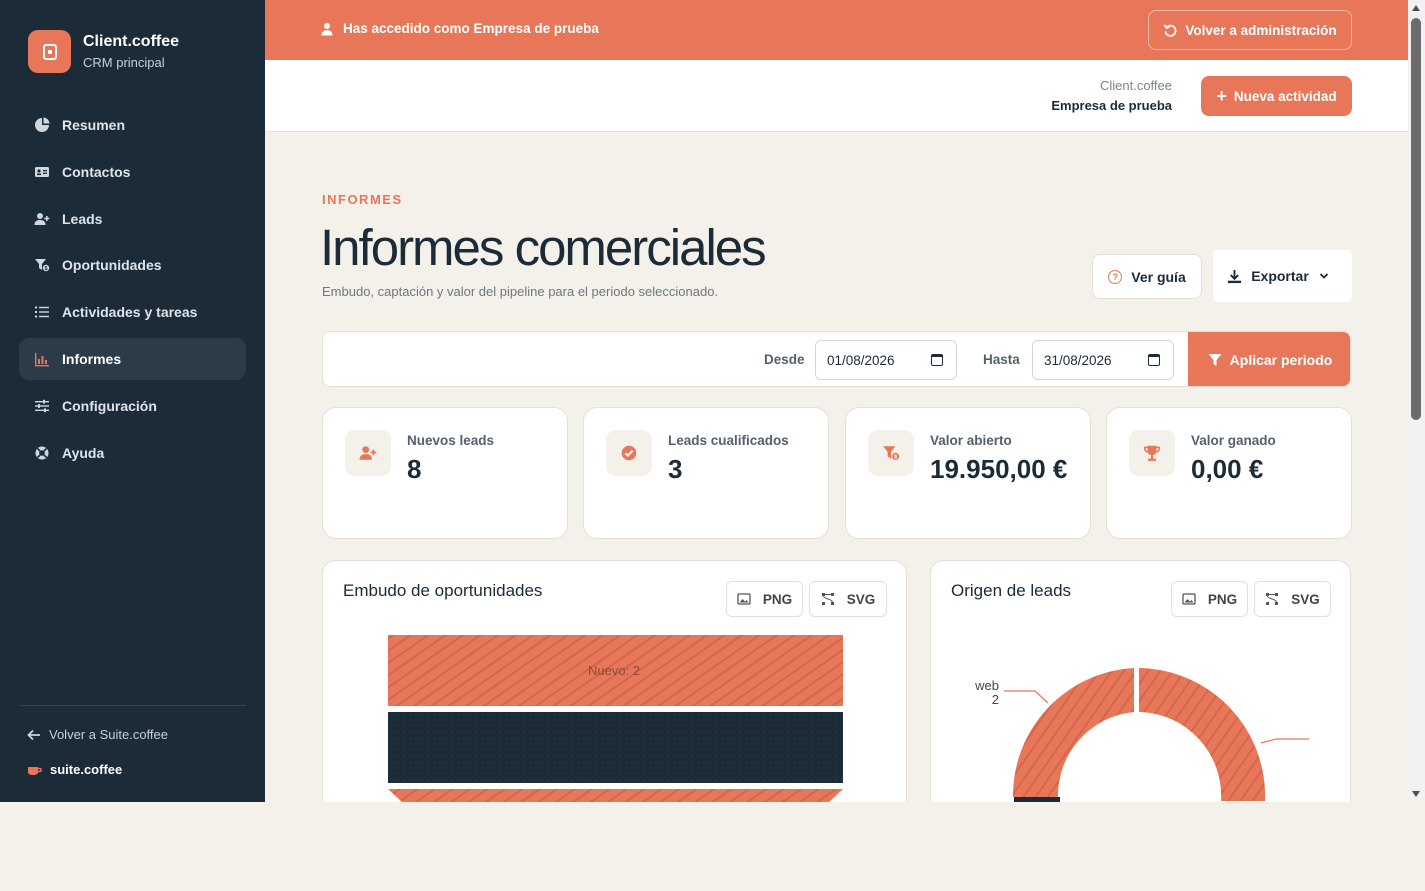 The image size is (1425, 891). Describe the element at coordinates (109, 405) in the screenshot. I see `sidebar-item-label: Configuración` at that location.